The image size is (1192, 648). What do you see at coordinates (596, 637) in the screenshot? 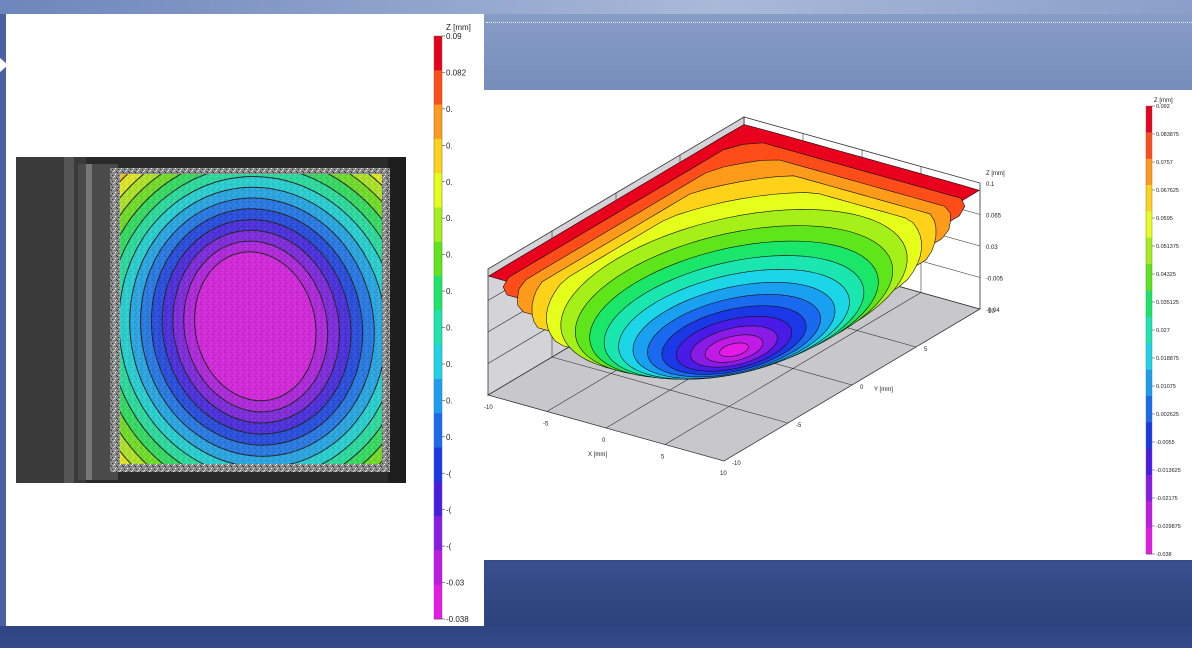
I see `slide-footer` at bounding box center [596, 637].